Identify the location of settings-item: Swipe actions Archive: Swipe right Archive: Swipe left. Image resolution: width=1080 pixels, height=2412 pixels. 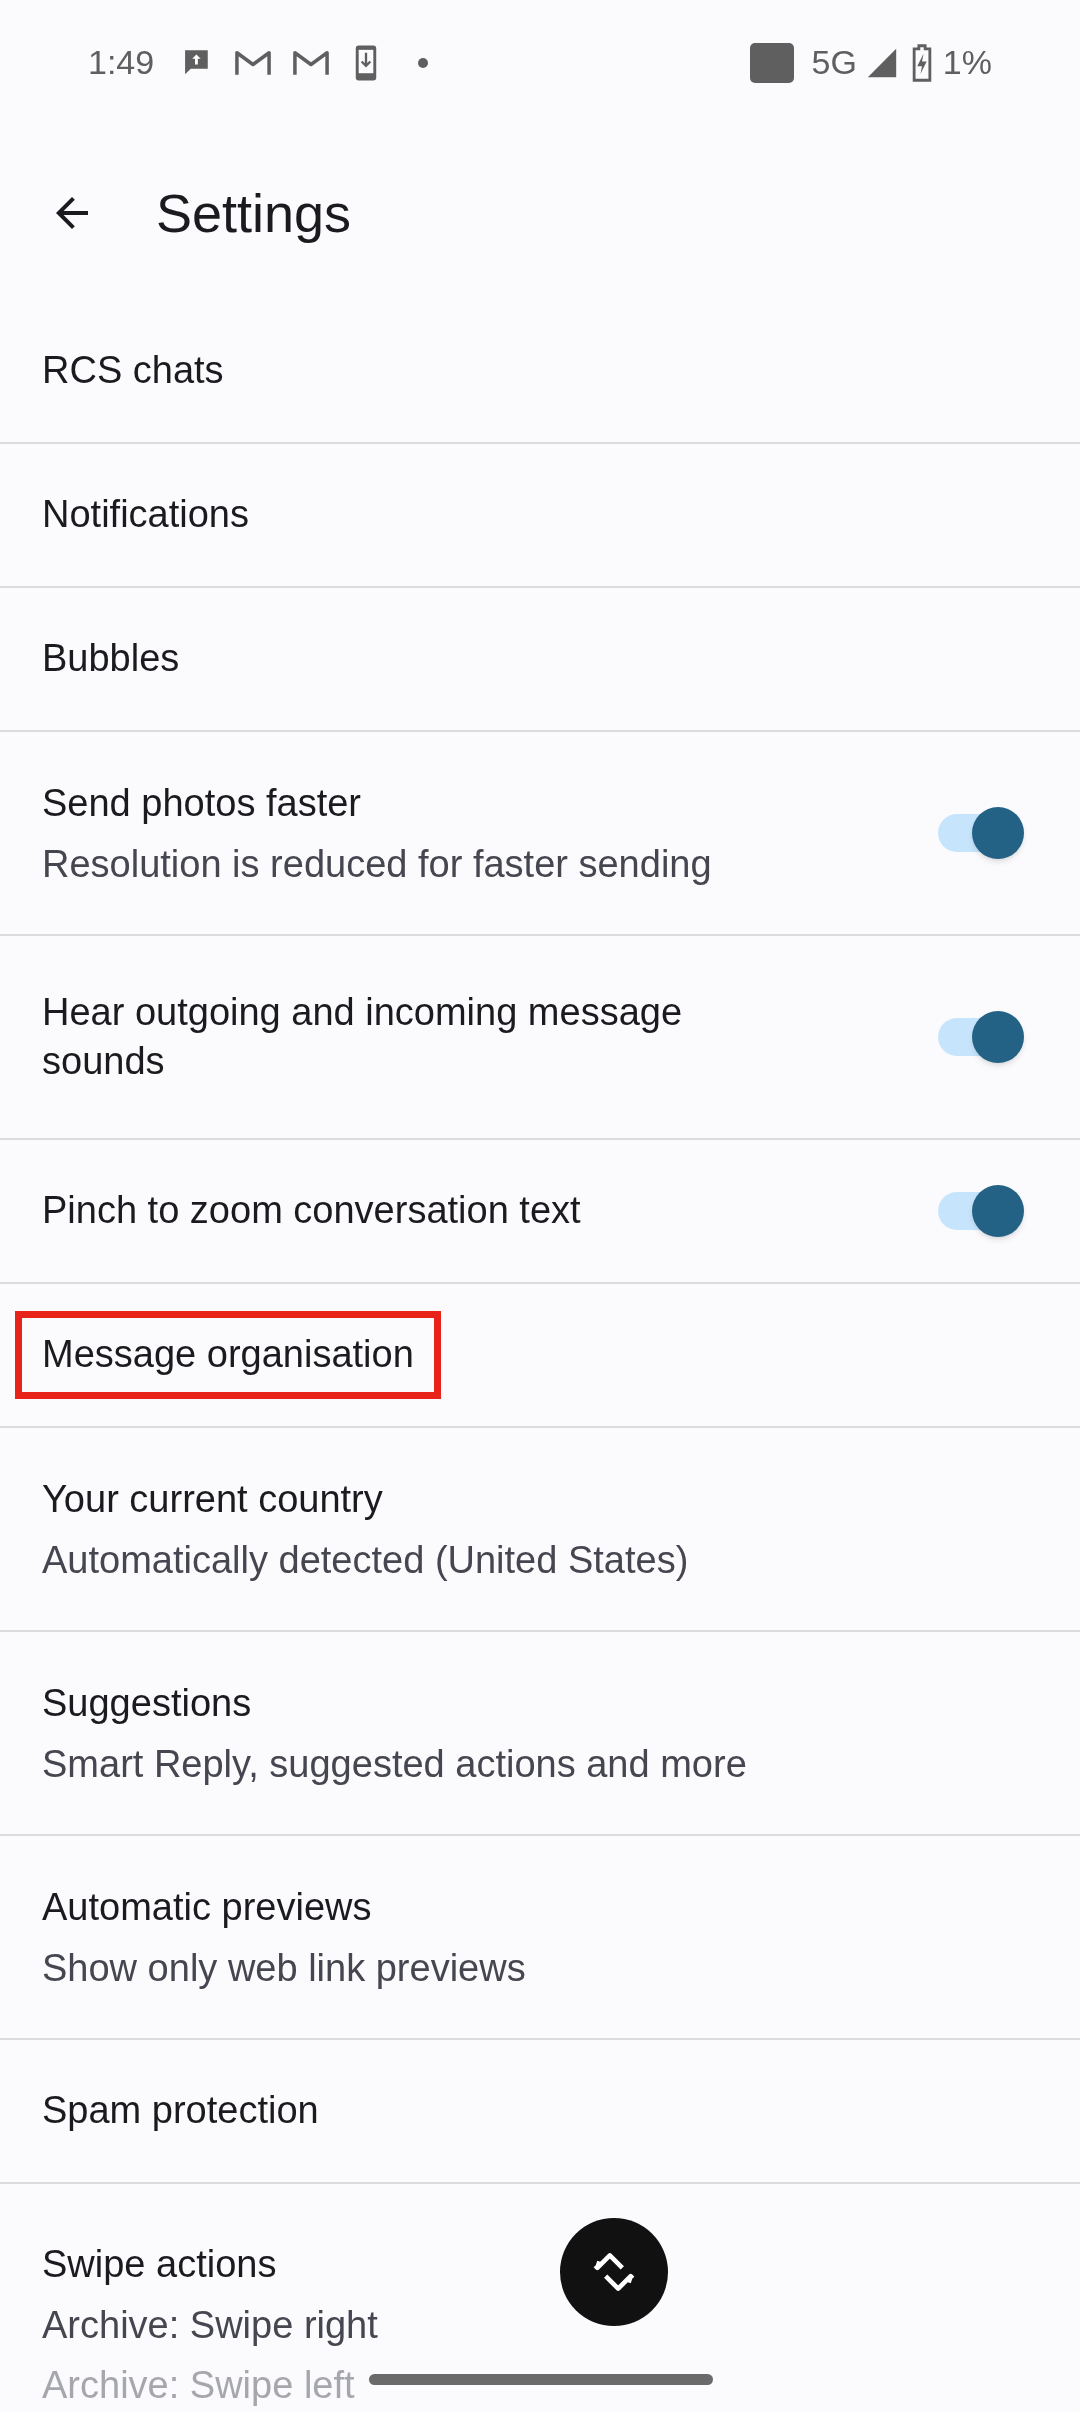
(540, 2298).